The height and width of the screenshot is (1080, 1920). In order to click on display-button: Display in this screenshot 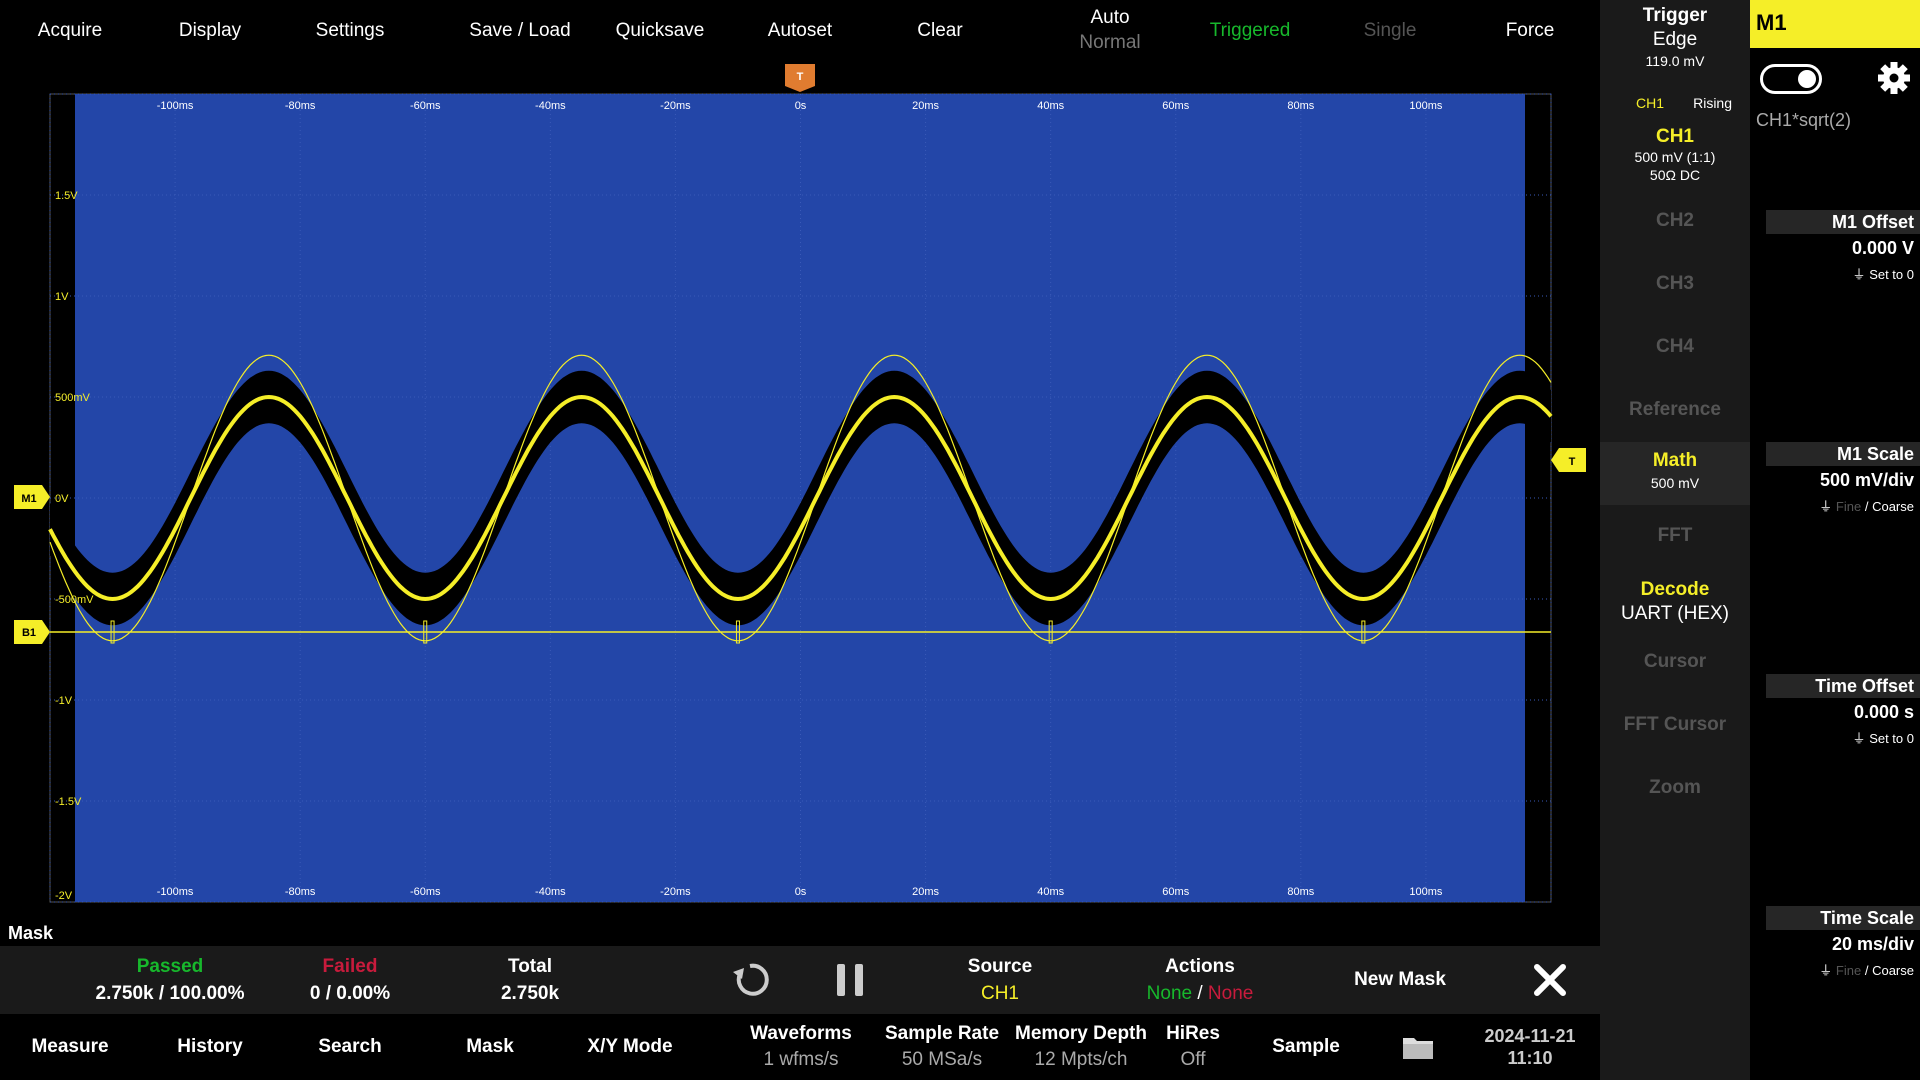, I will do `click(210, 31)`.